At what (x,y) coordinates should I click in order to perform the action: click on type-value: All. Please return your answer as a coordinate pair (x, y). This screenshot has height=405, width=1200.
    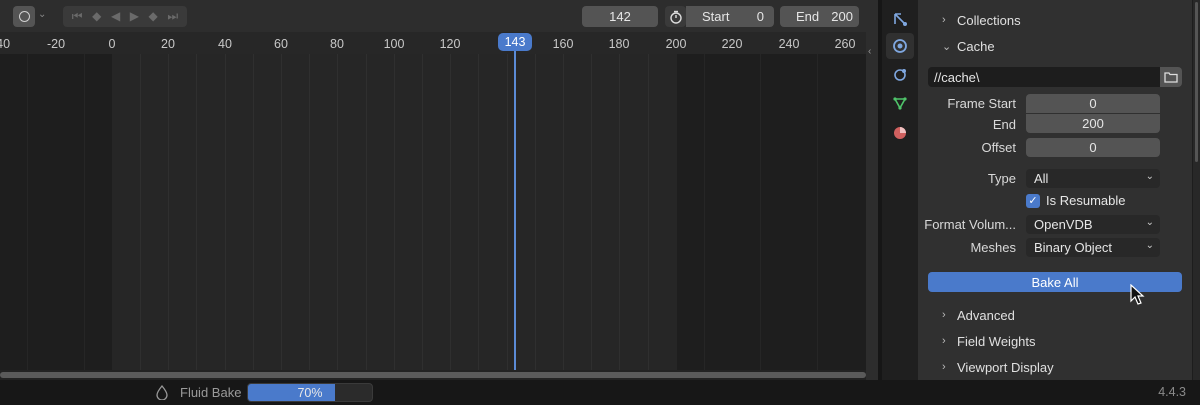
    Looking at the image, I should click on (1041, 178).